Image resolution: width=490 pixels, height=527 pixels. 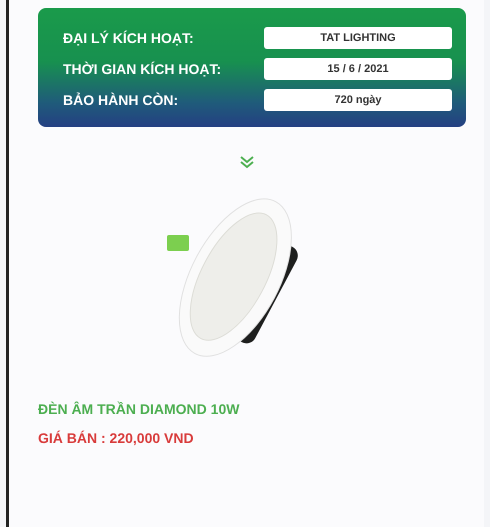 What do you see at coordinates (128, 38) in the screenshot?
I see `field-label: ĐẠI LÝ KÍCH HOẠT:` at bounding box center [128, 38].